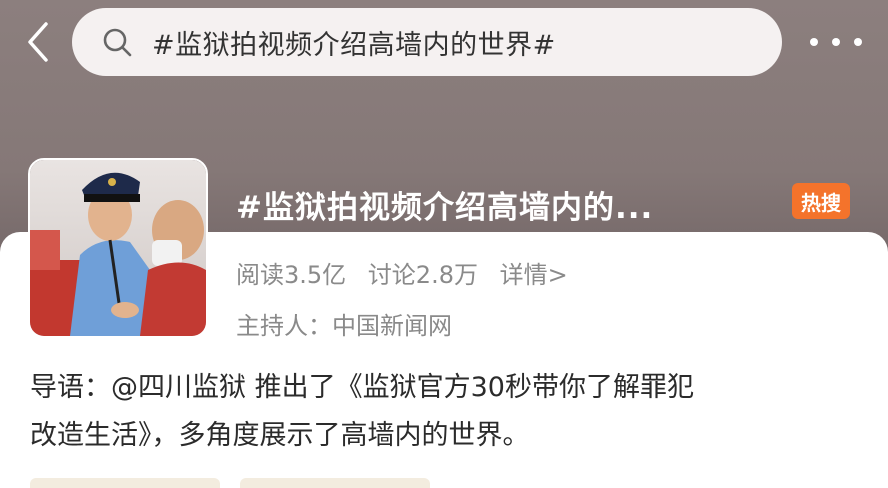  What do you see at coordinates (422, 275) in the screenshot?
I see `discussion-count: 讨论2.8万` at bounding box center [422, 275].